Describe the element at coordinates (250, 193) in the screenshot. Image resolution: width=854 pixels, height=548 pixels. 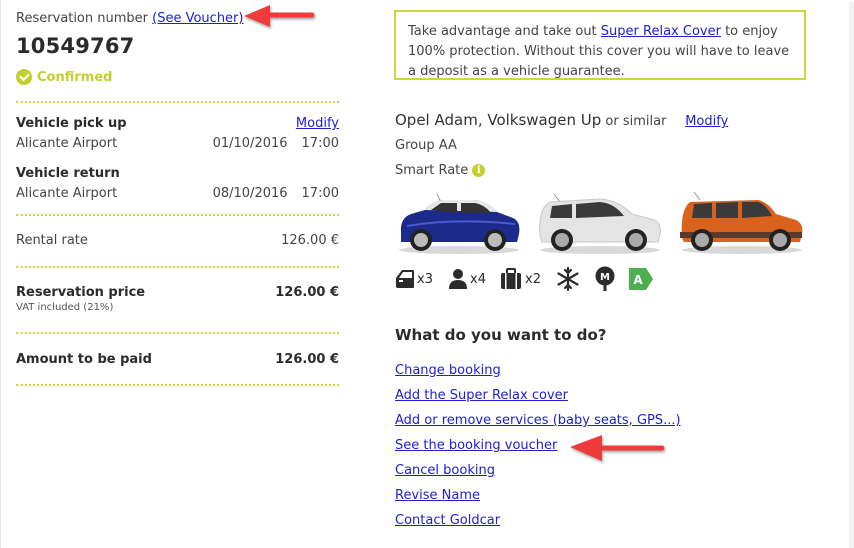
I see `return-date: 08/10/2016` at that location.